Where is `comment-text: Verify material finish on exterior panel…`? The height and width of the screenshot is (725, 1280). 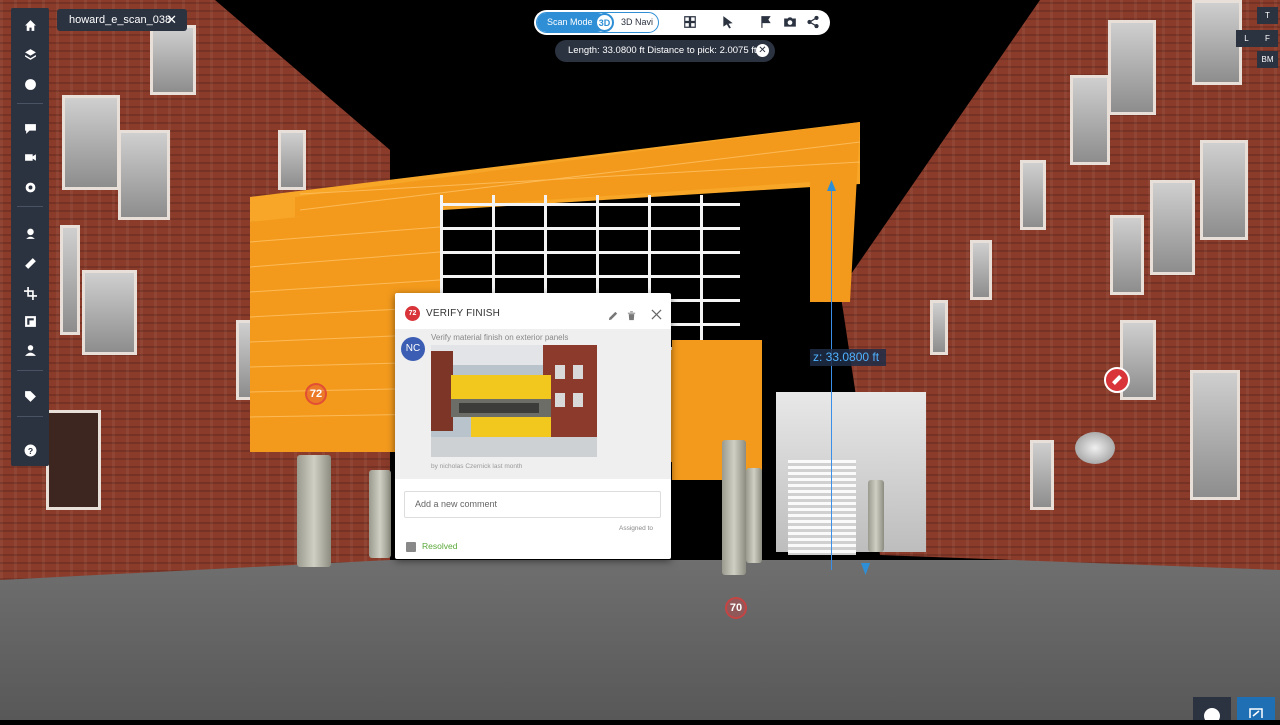 comment-text: Verify material finish on exterior panel… is located at coordinates (500, 337).